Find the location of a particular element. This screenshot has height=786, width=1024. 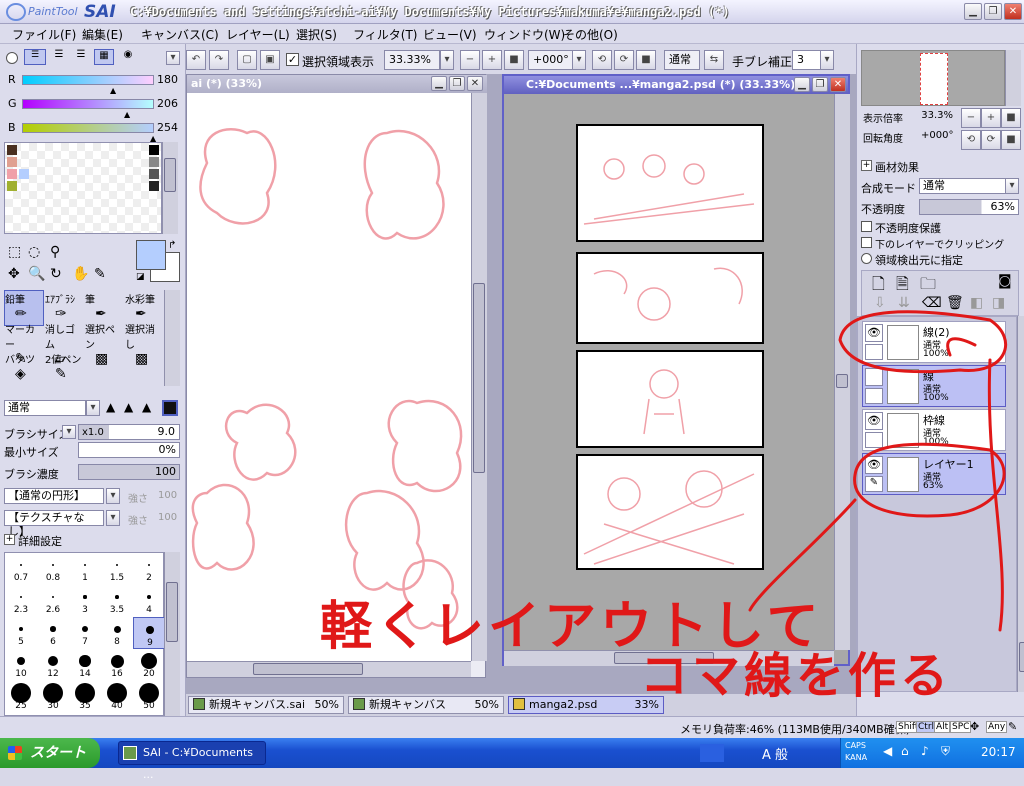

nav-rotate-left-icon: ⟲ is located at coordinates (971, 140).